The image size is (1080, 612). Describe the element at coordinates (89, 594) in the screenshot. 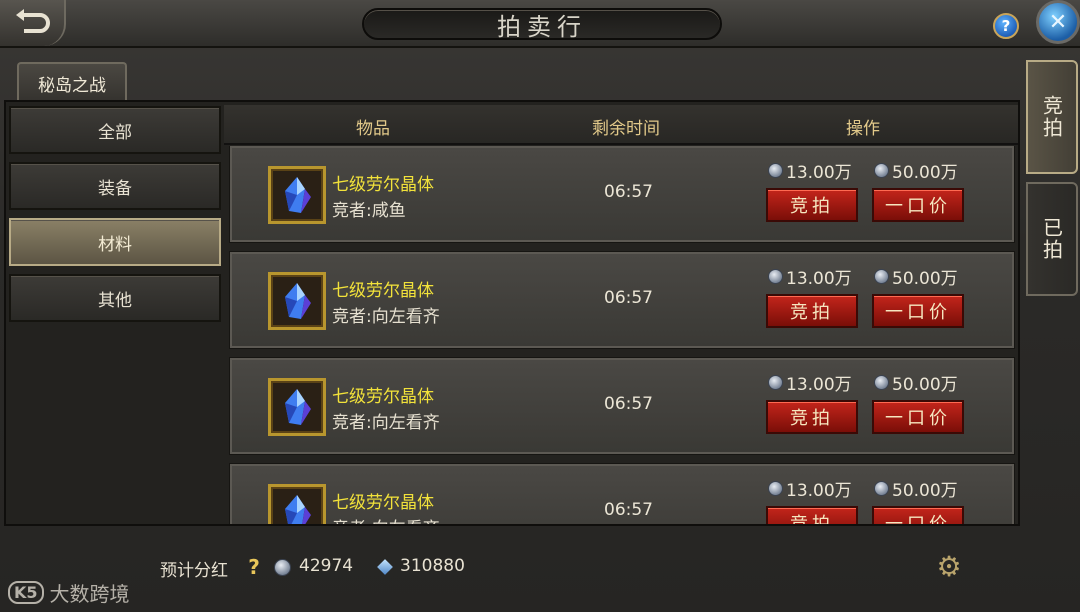

I see `watermark-text: 大数跨境` at that location.